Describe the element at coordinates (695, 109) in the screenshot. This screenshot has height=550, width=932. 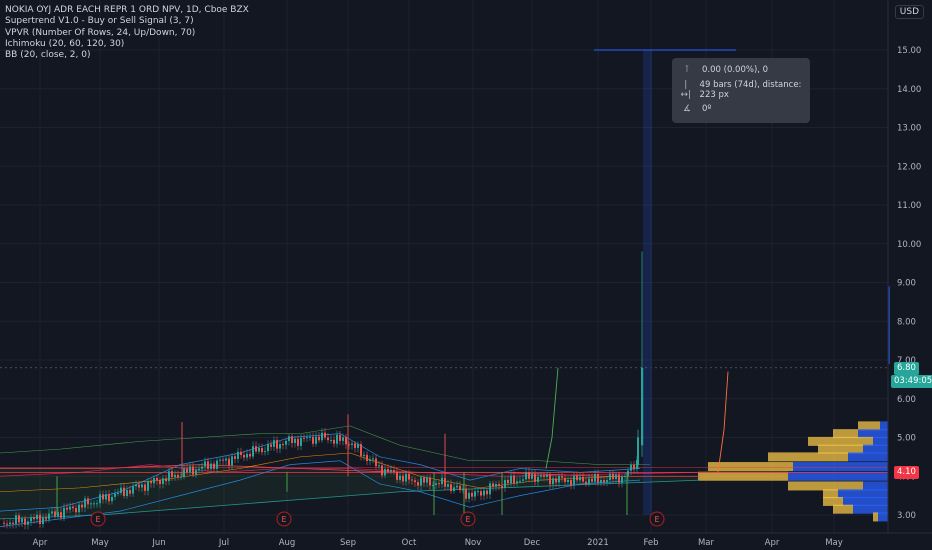
I see `tooltip-angle-row: ∡ 0º` at that location.